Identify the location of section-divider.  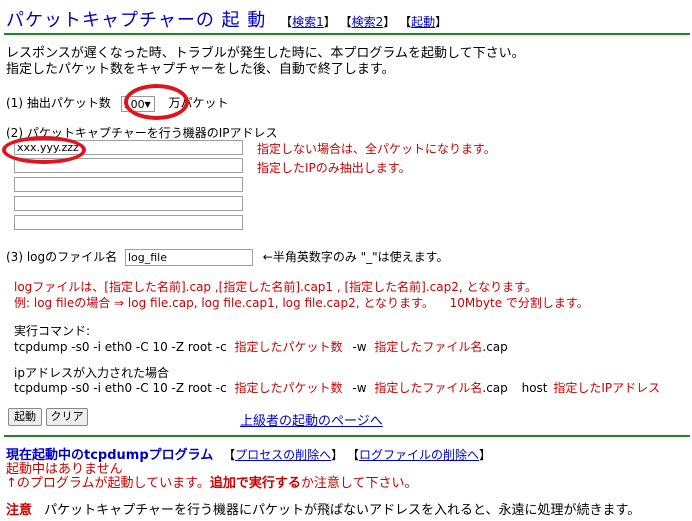
(347, 436).